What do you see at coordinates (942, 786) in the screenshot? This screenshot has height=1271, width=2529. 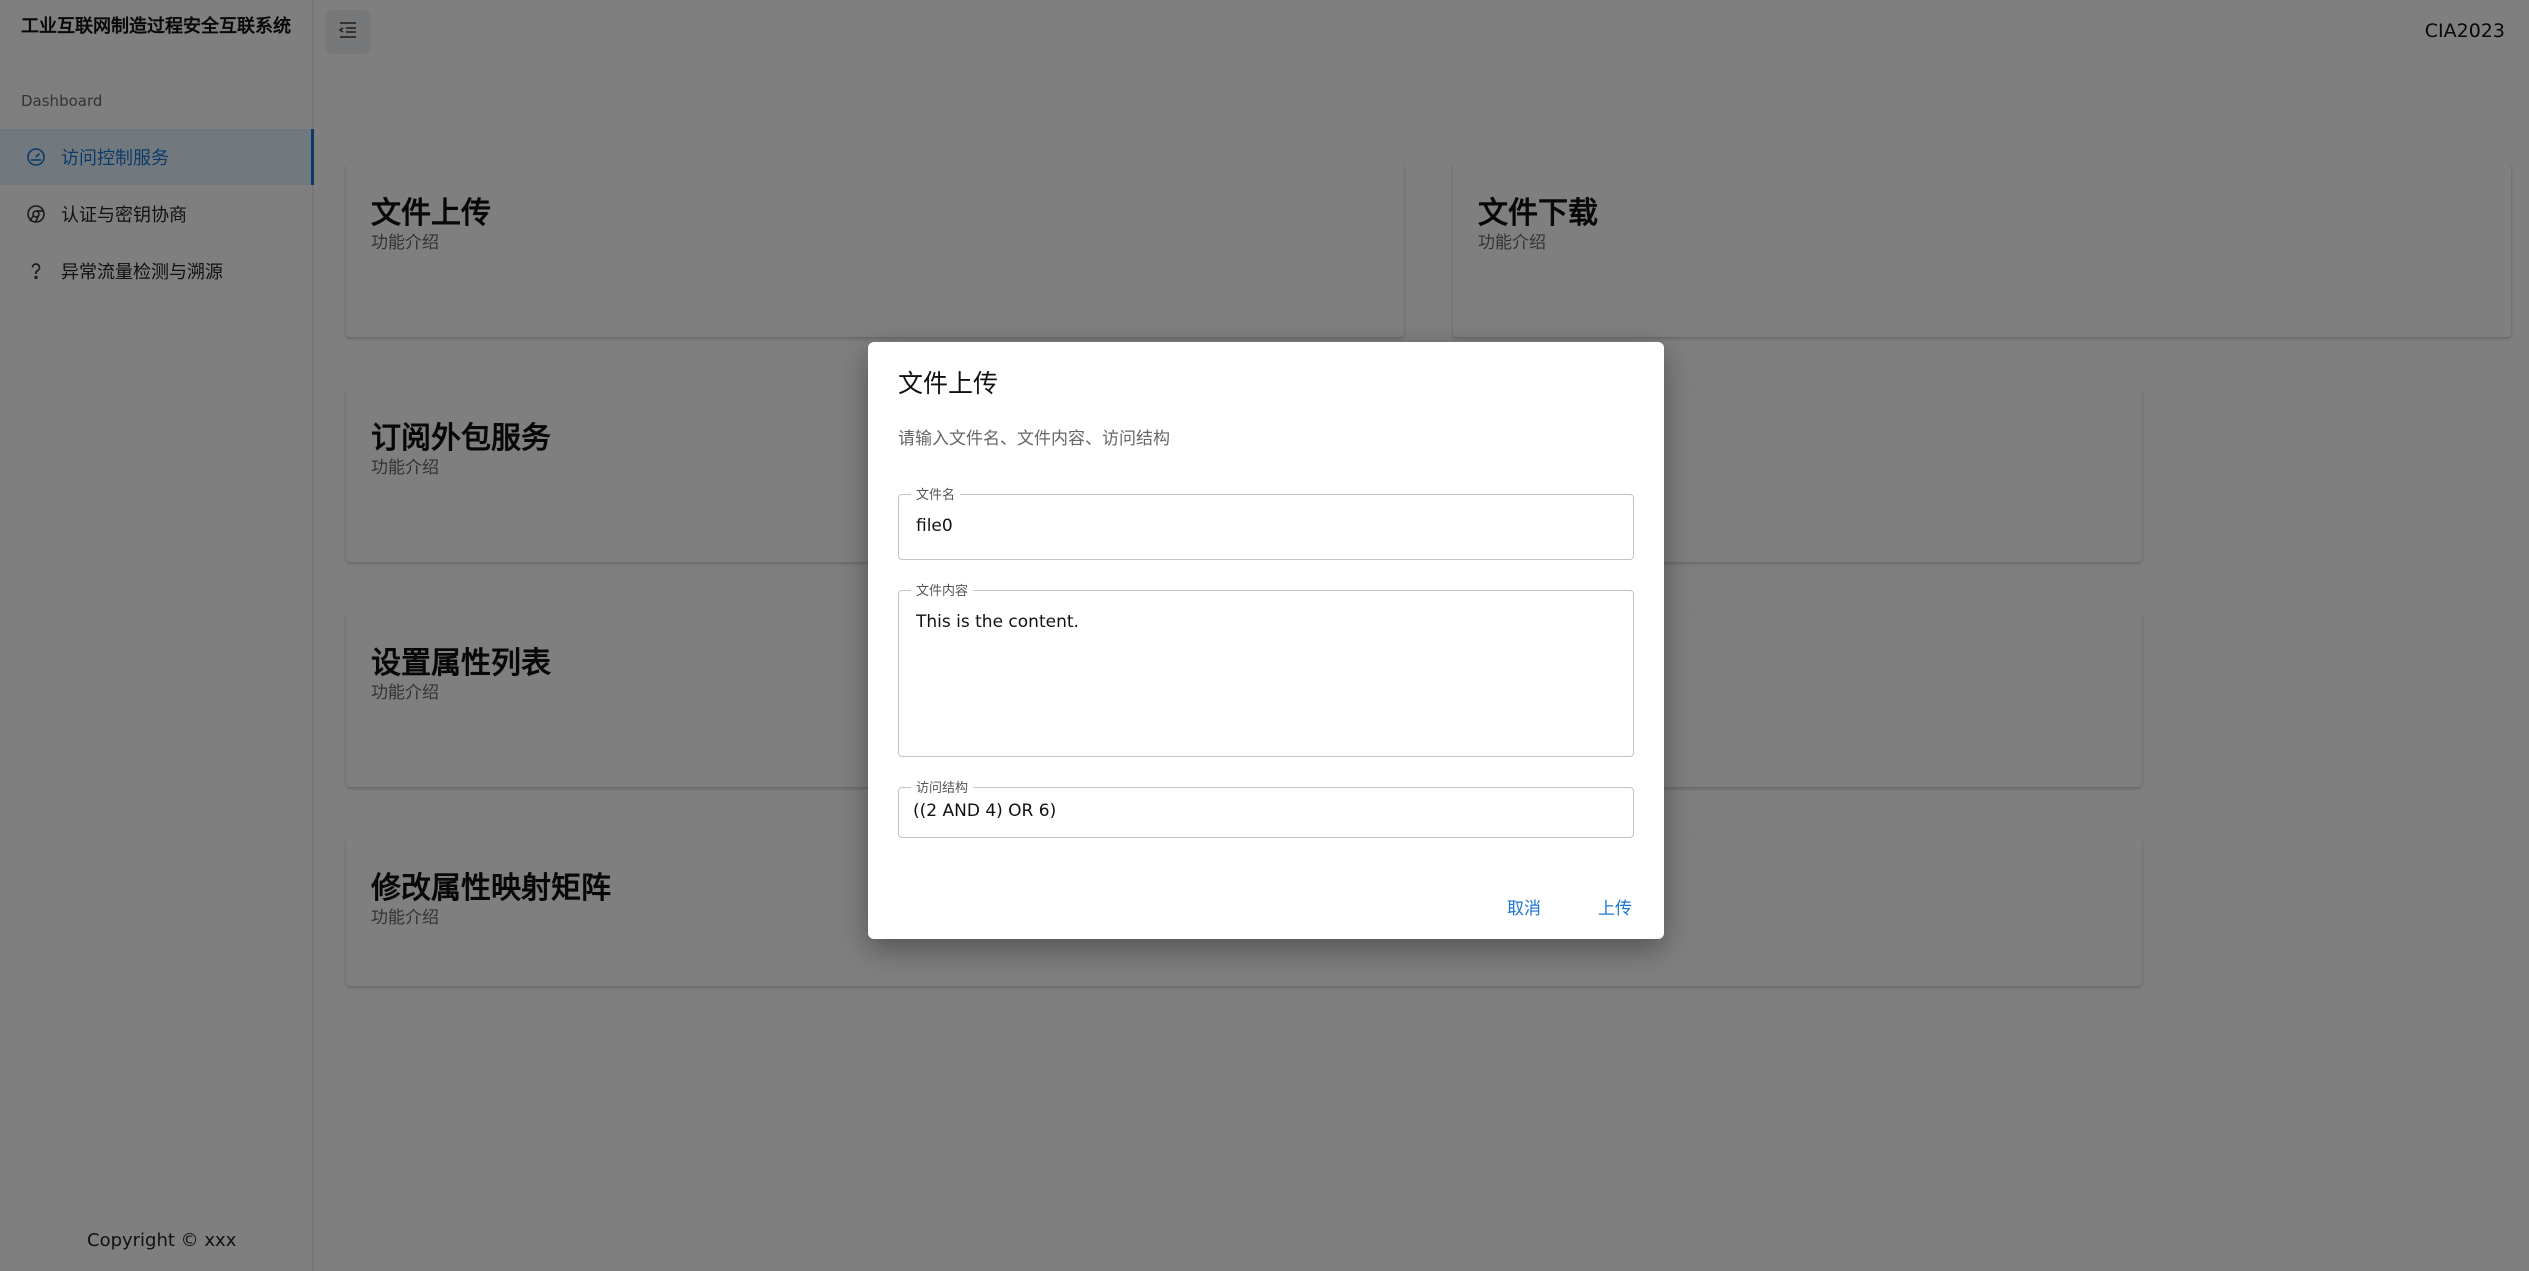 I see `access-structure-label: 访问结构` at bounding box center [942, 786].